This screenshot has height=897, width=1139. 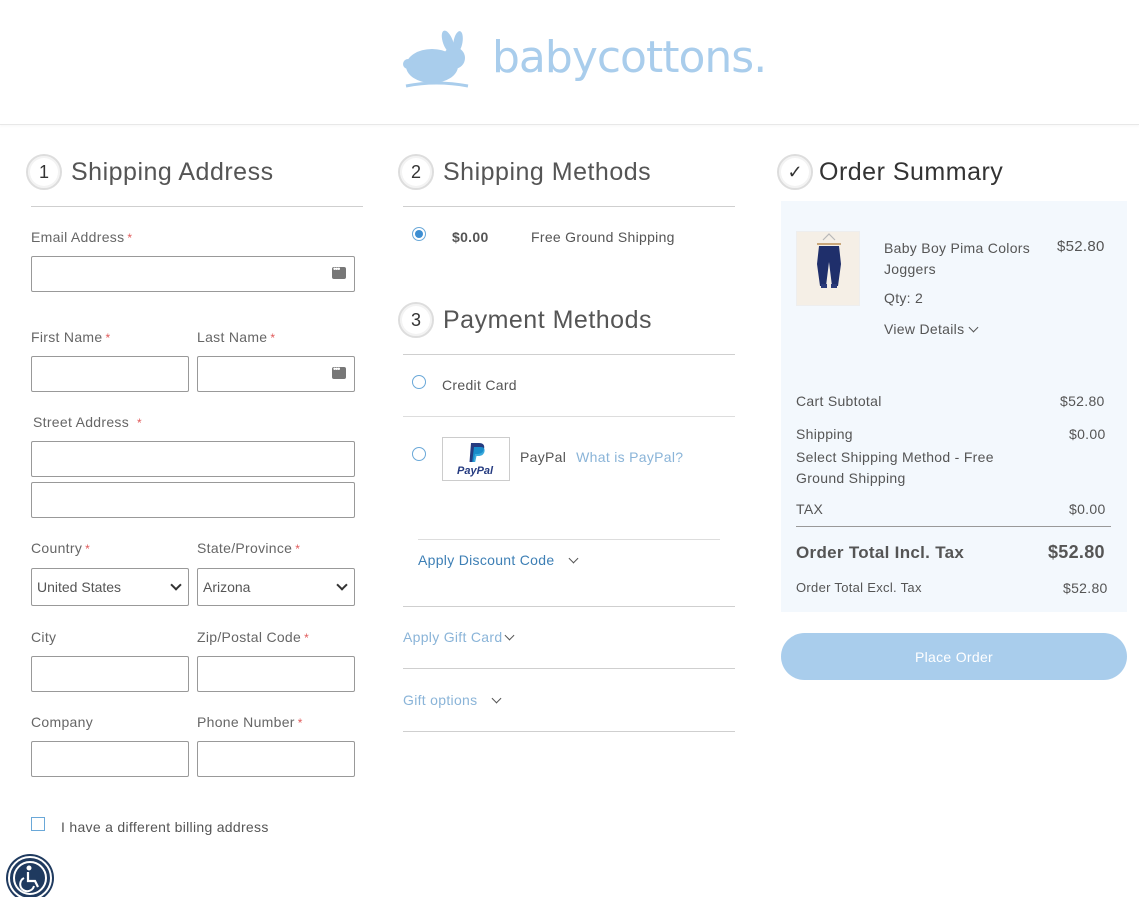 What do you see at coordinates (931, 329) in the screenshot?
I see `view-details-toggle: View Details` at bounding box center [931, 329].